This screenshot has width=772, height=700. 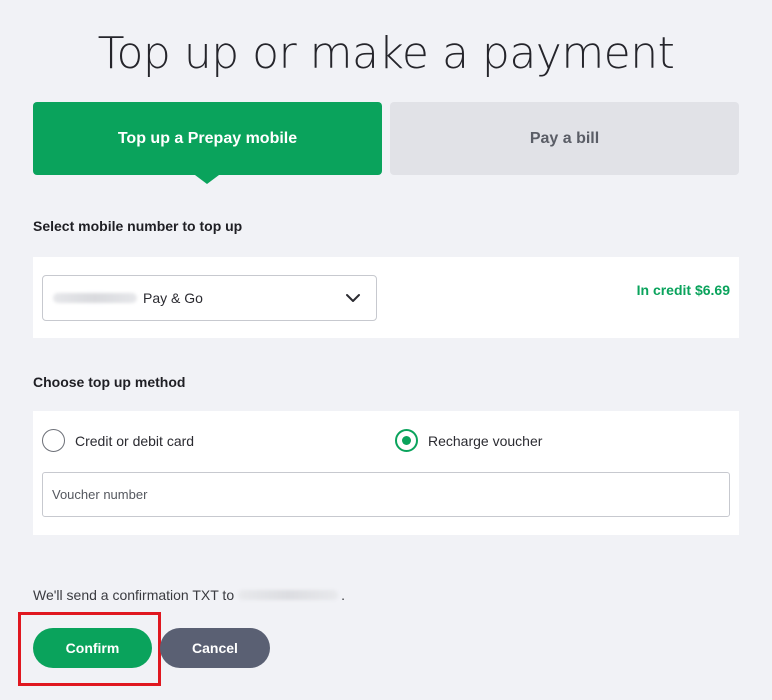 I want to click on top-up-tabs: Top up a Prepay mobile Pay a bill, so click(x=386, y=143).